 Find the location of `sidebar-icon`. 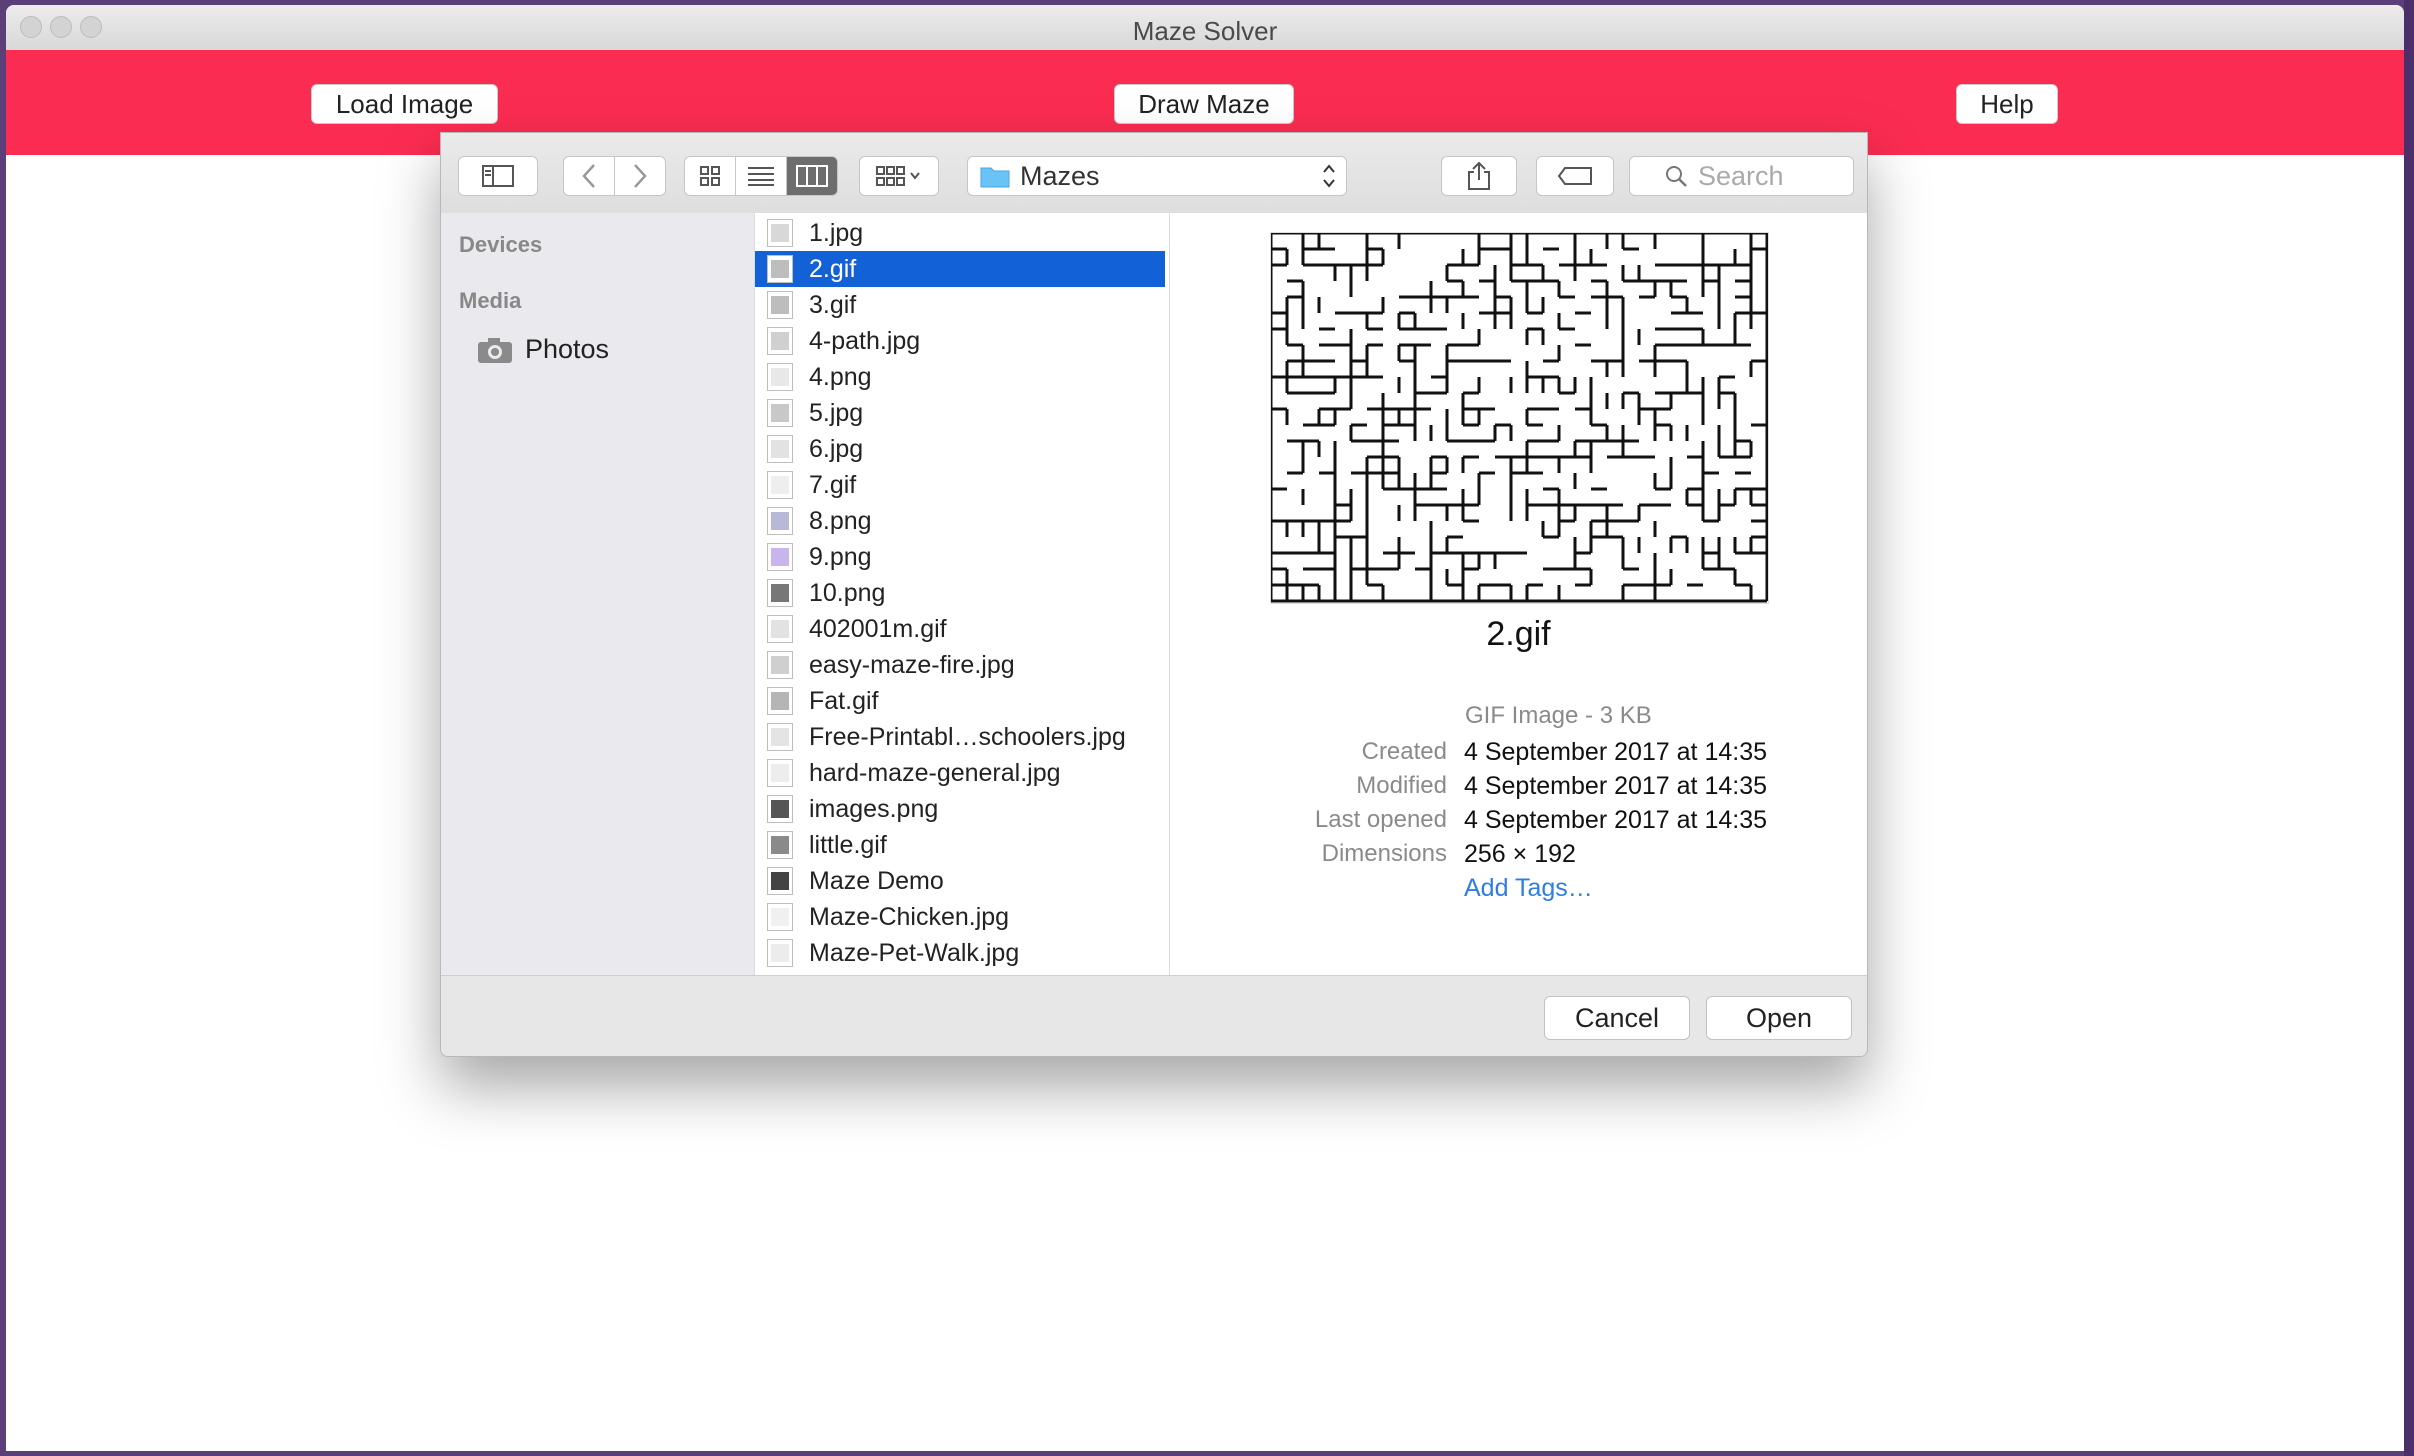

sidebar-icon is located at coordinates (498, 176).